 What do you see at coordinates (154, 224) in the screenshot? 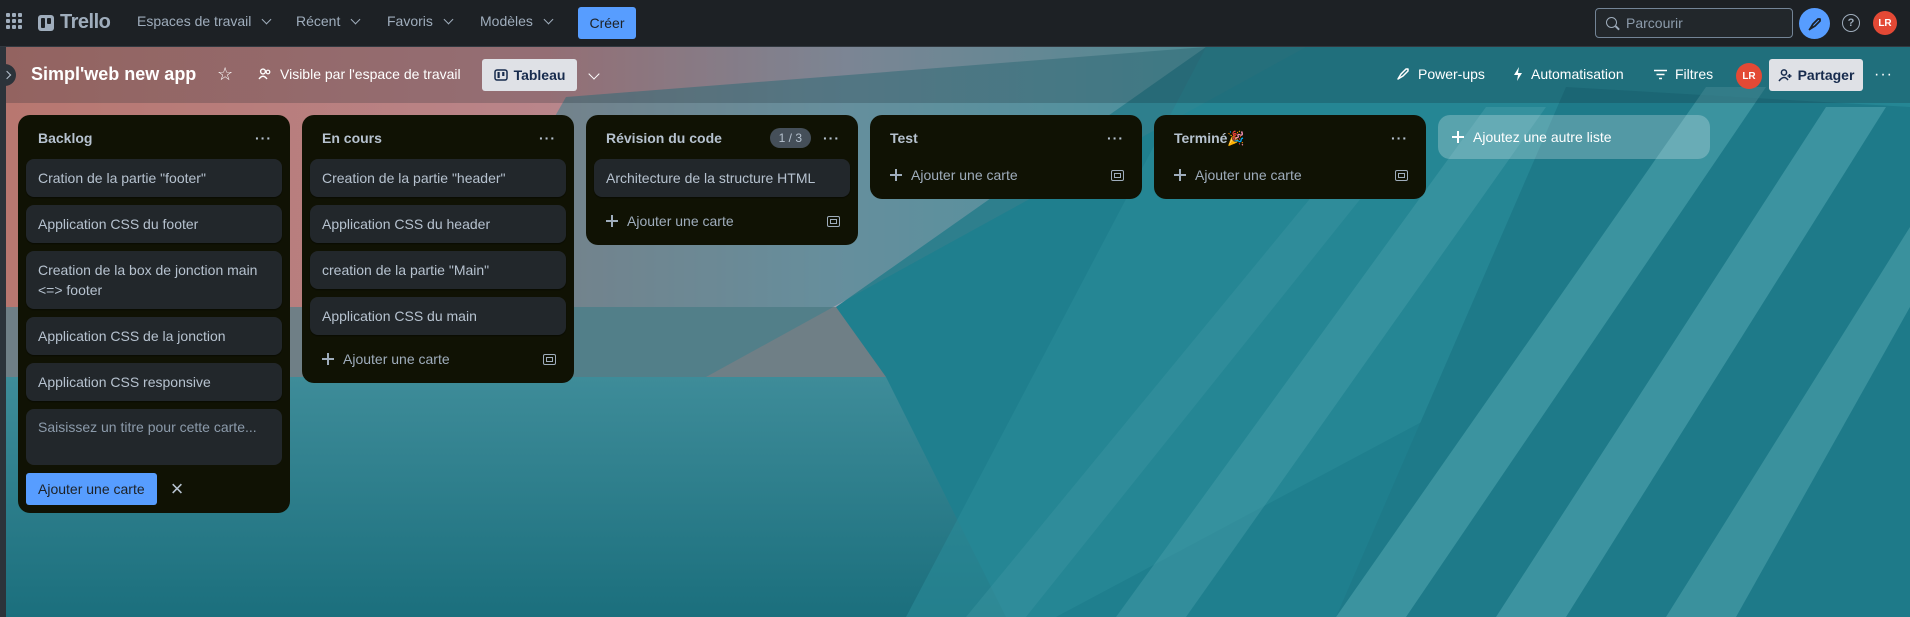
I see `card: Application CSS du footer` at bounding box center [154, 224].